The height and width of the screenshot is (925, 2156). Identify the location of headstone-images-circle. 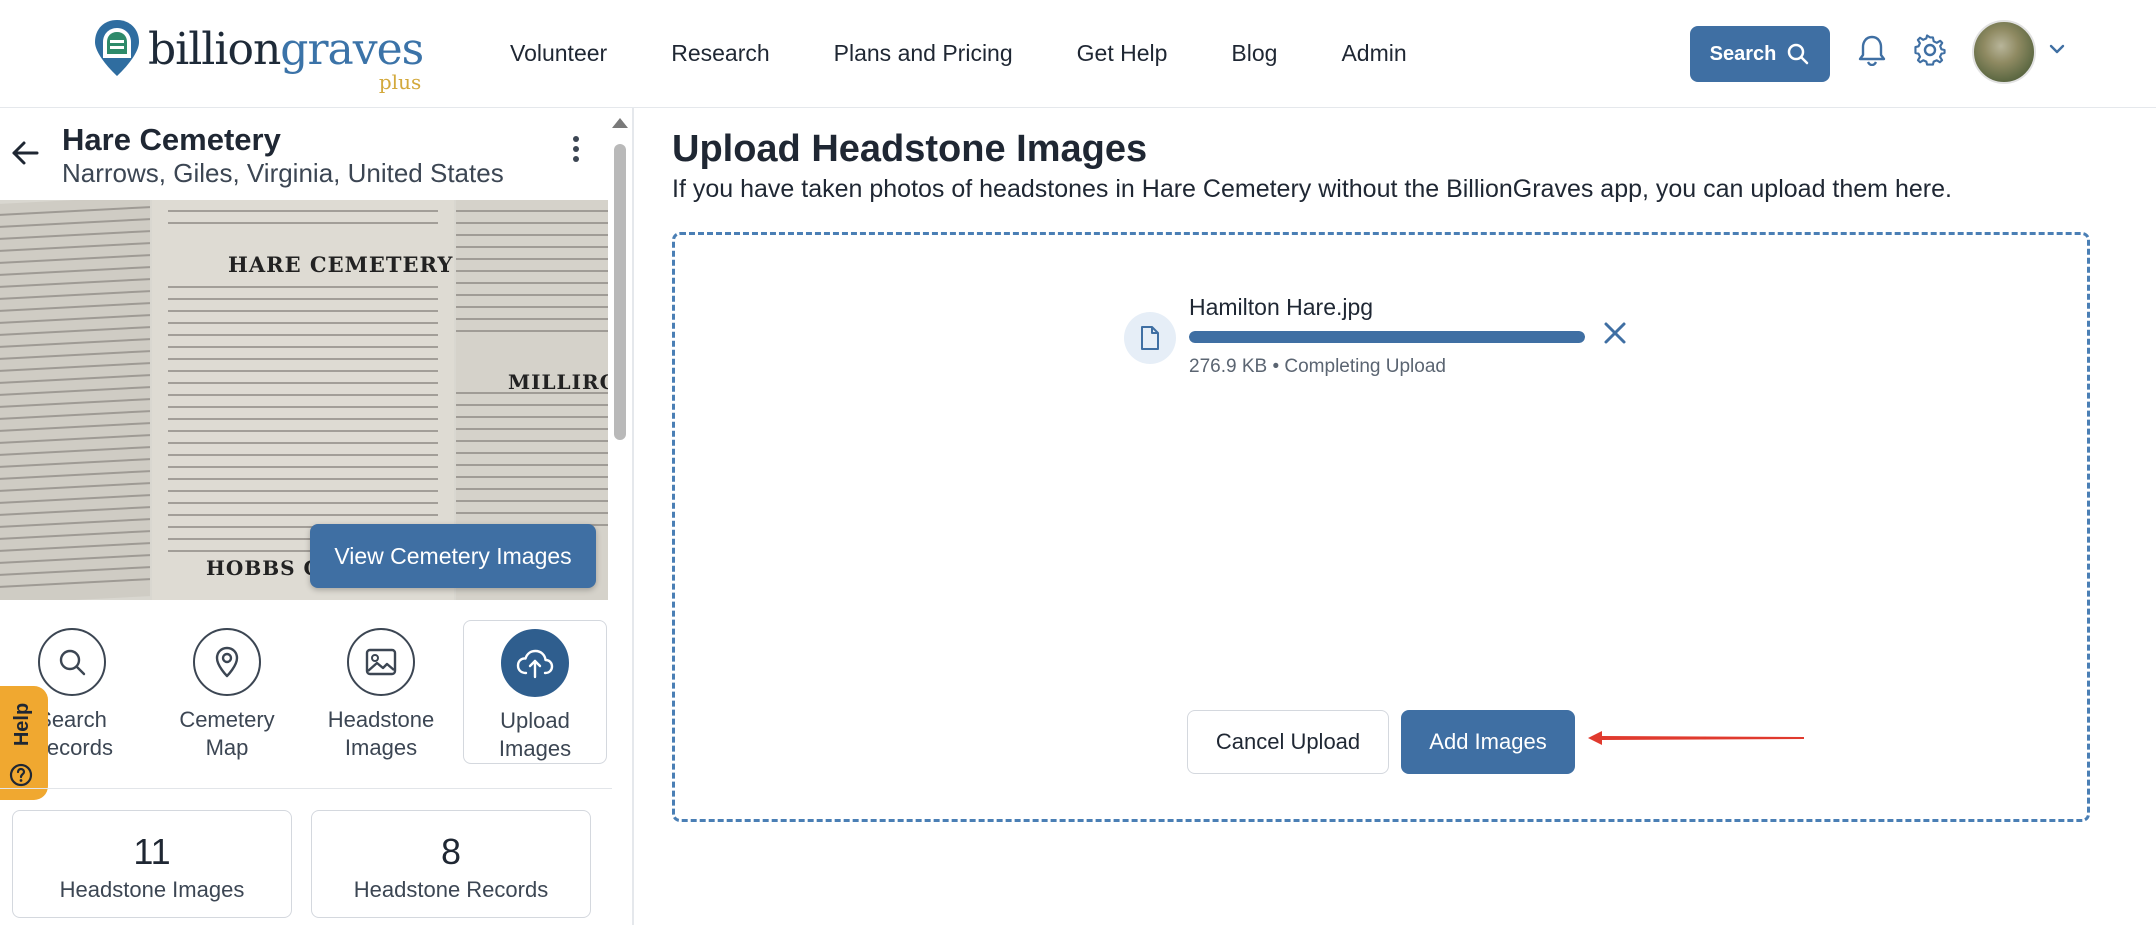
(381, 662).